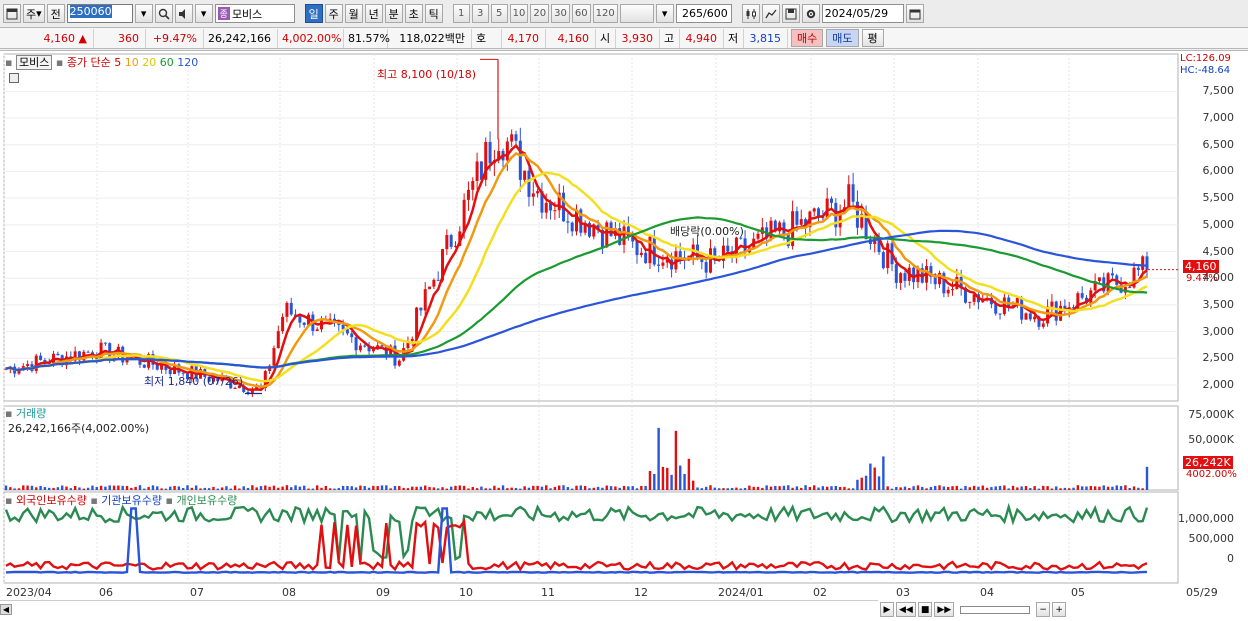 The image size is (1248, 621). I want to click on scroll-right-icon: ▶, so click(887, 609).